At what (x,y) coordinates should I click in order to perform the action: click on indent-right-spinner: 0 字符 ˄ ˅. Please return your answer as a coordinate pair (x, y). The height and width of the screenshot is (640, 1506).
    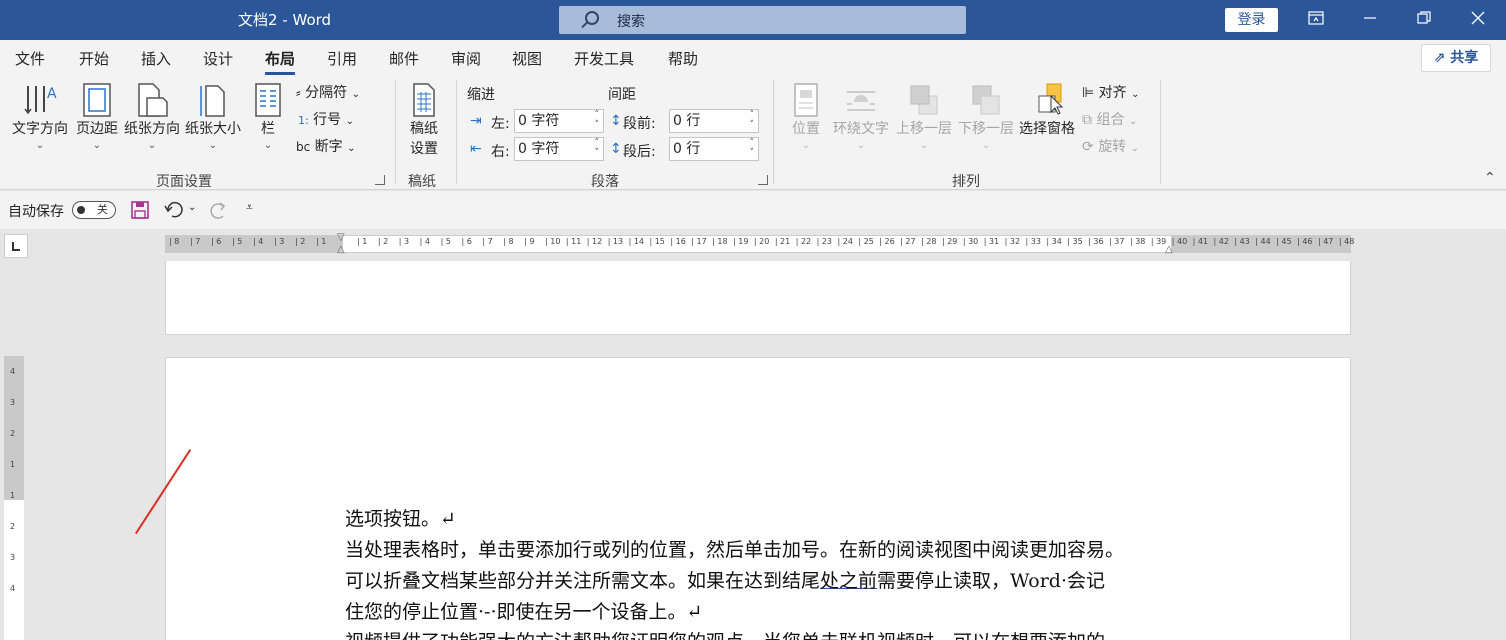
    Looking at the image, I should click on (559, 149).